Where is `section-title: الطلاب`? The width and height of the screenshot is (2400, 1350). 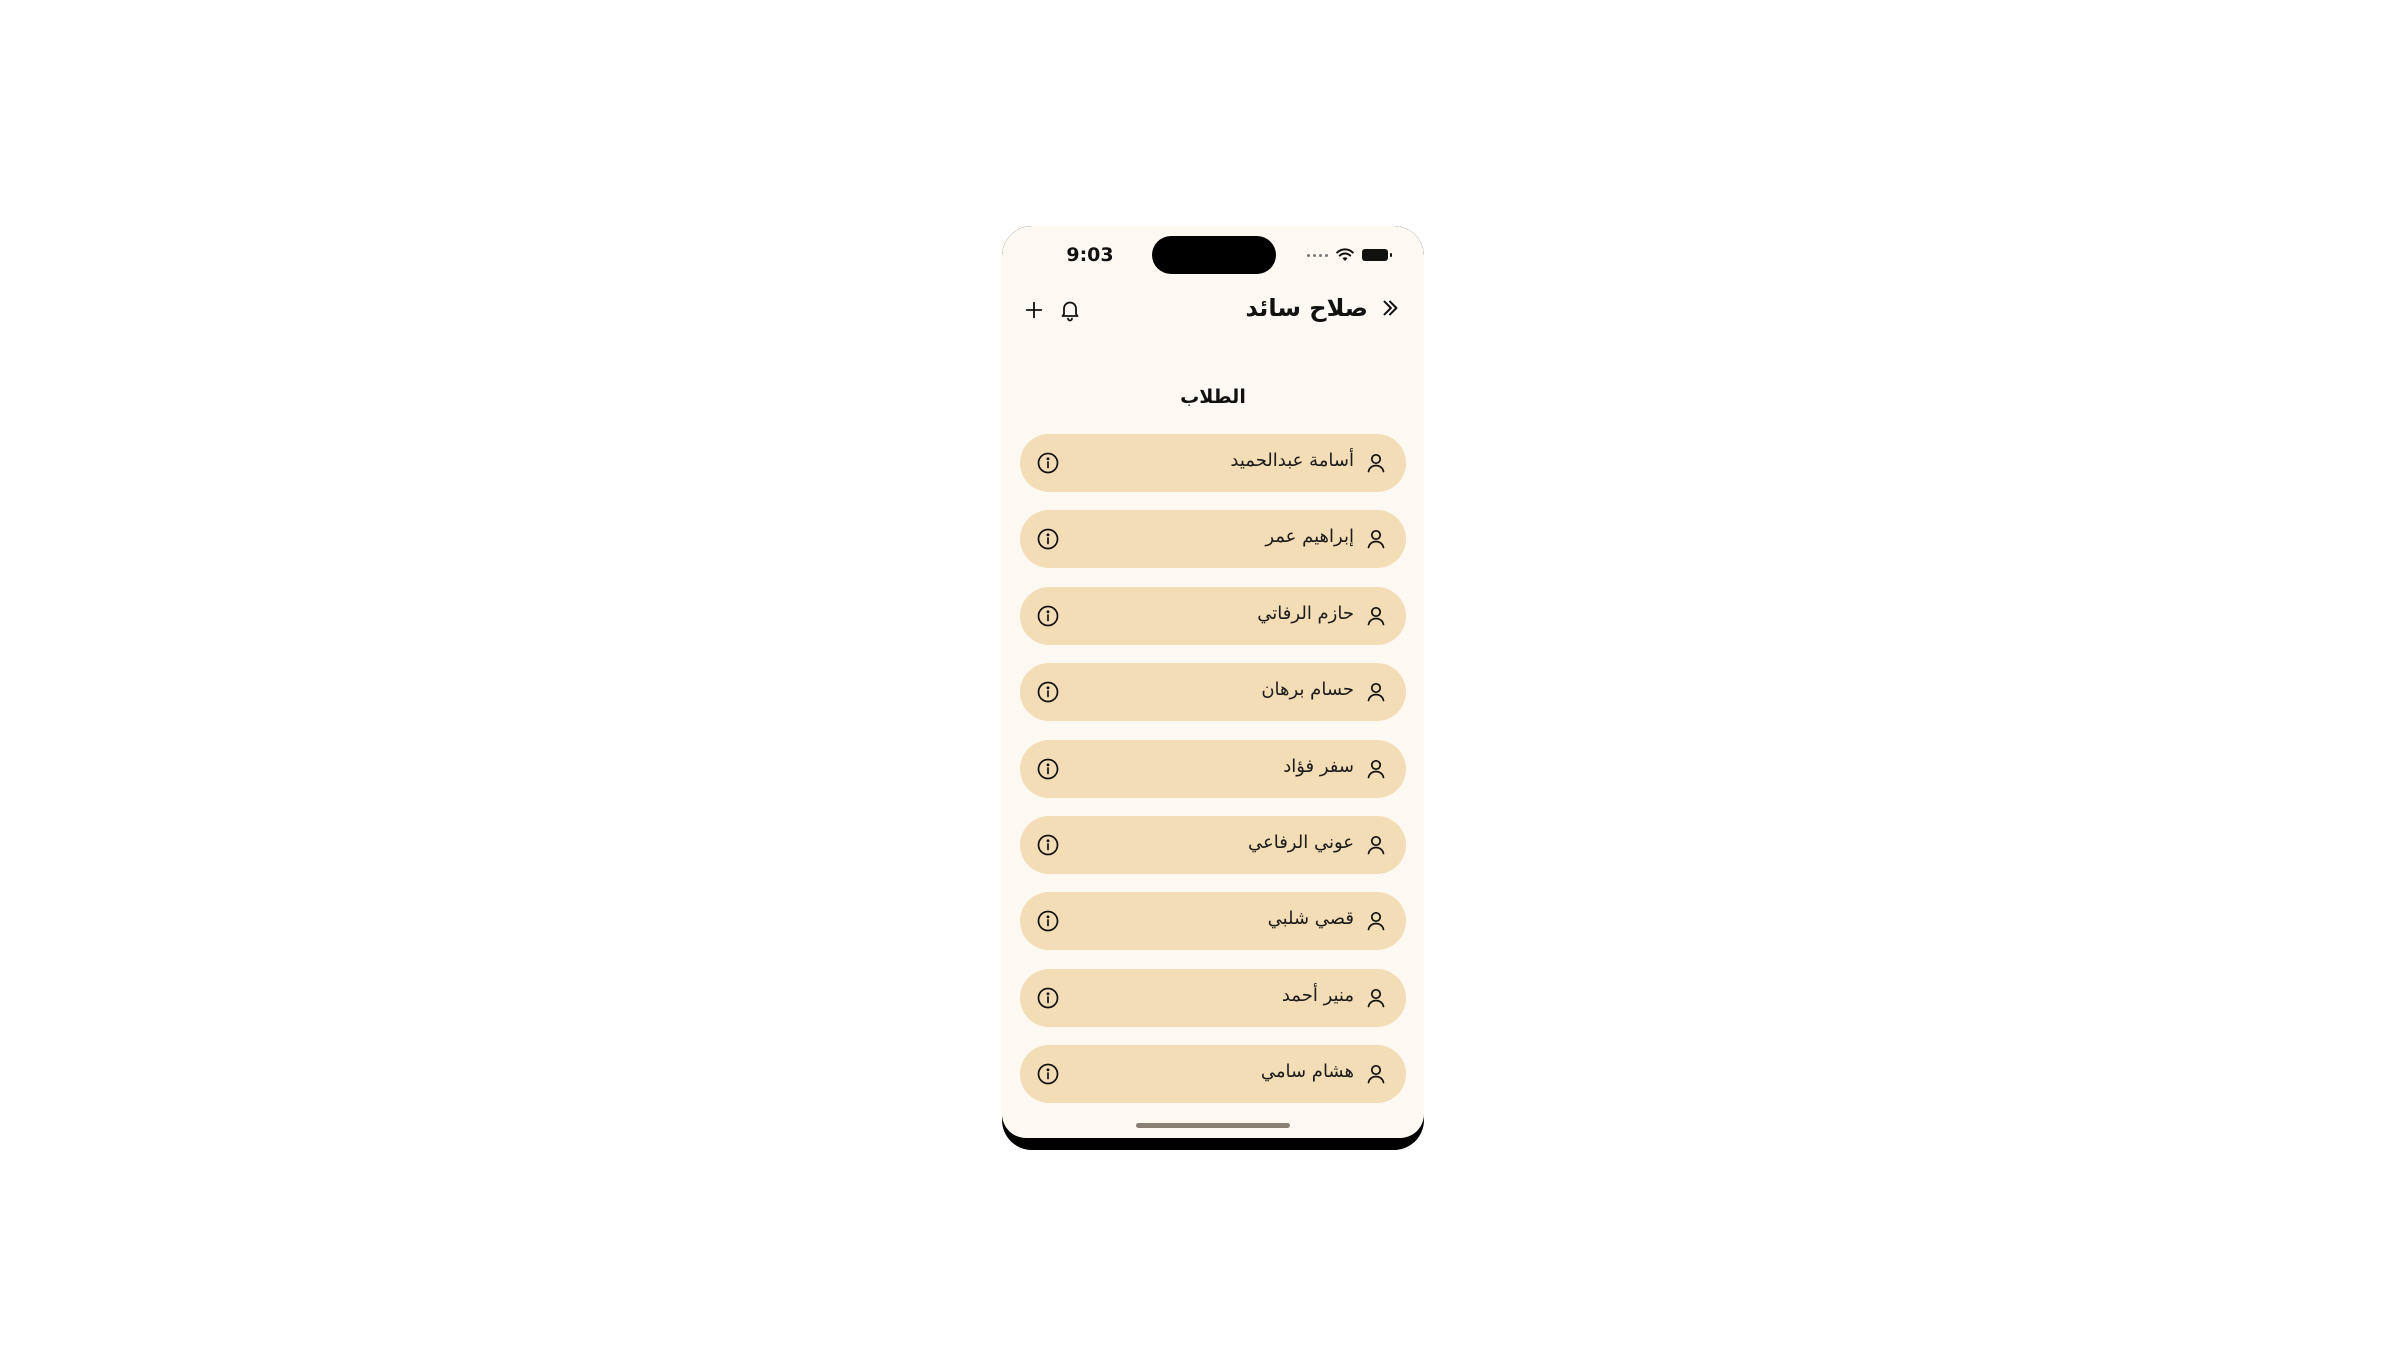
section-title: الطلاب is located at coordinates (1213, 397).